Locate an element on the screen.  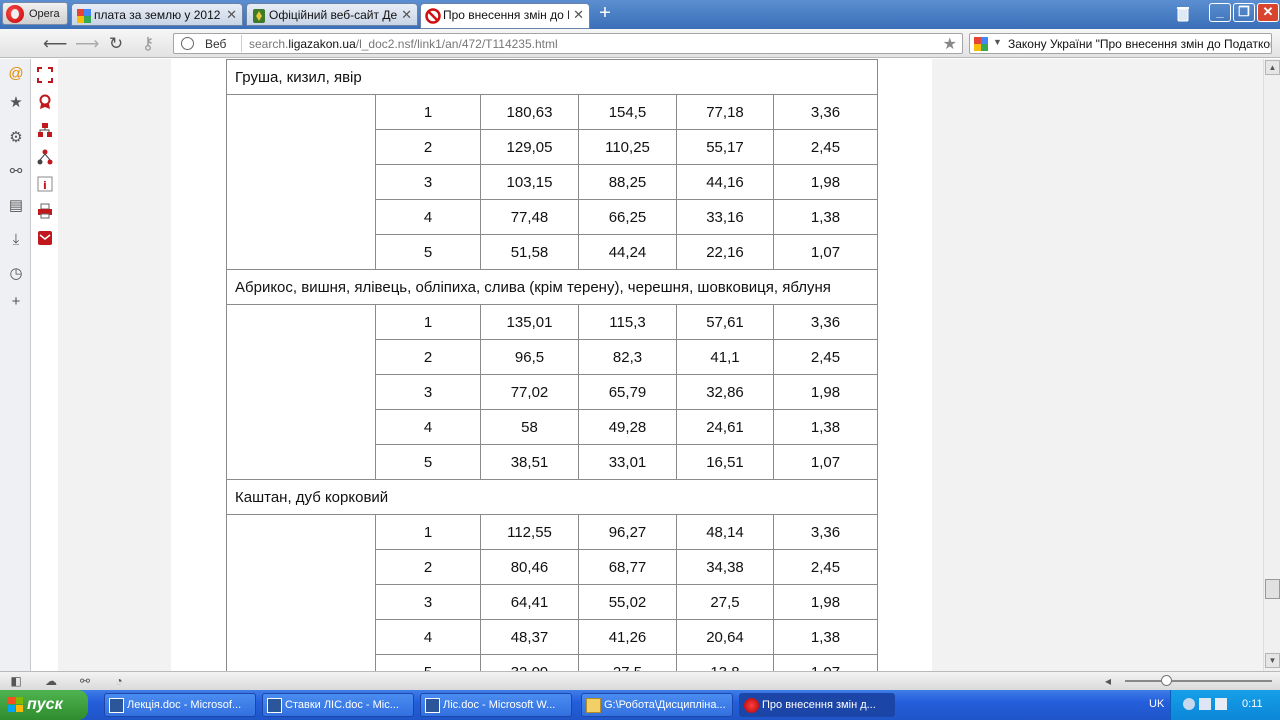
table-cell: 77,48 is located at coordinates (529, 217).